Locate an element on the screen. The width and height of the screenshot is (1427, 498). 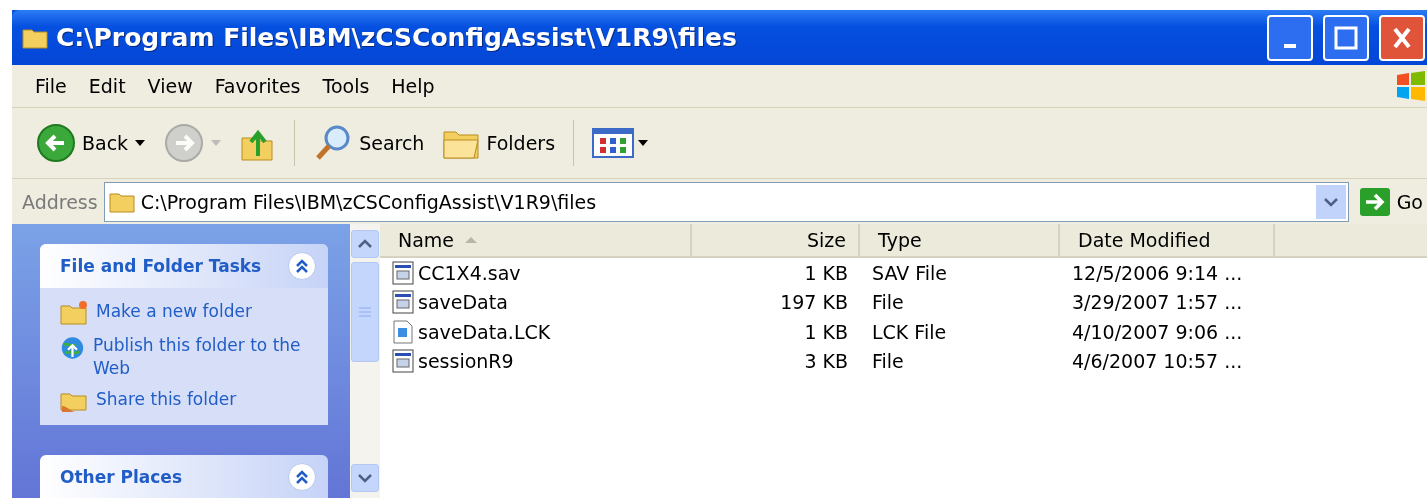
minimize-button is located at coordinates (1290, 37).